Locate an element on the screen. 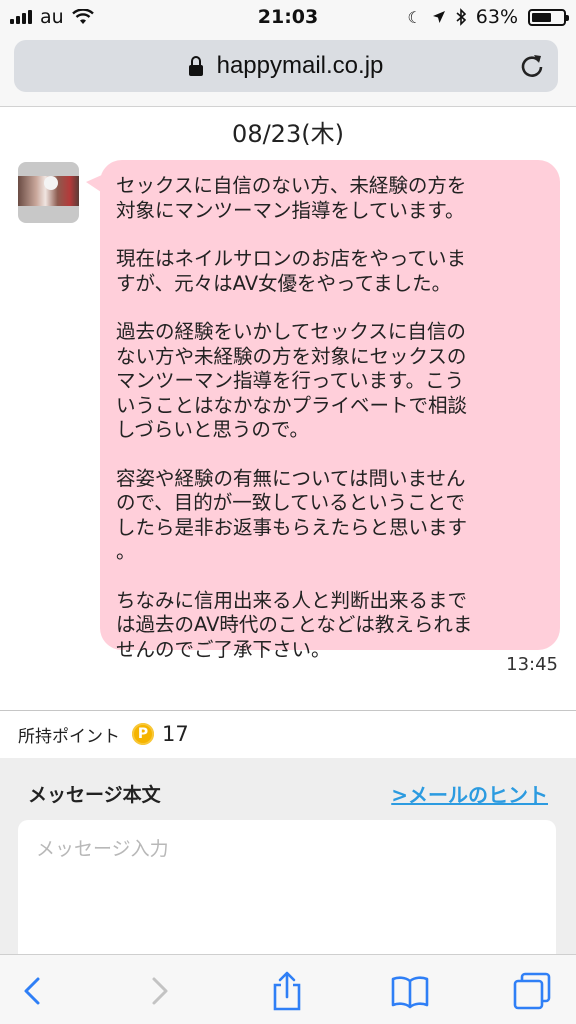  back-icon is located at coordinates (34, 991).